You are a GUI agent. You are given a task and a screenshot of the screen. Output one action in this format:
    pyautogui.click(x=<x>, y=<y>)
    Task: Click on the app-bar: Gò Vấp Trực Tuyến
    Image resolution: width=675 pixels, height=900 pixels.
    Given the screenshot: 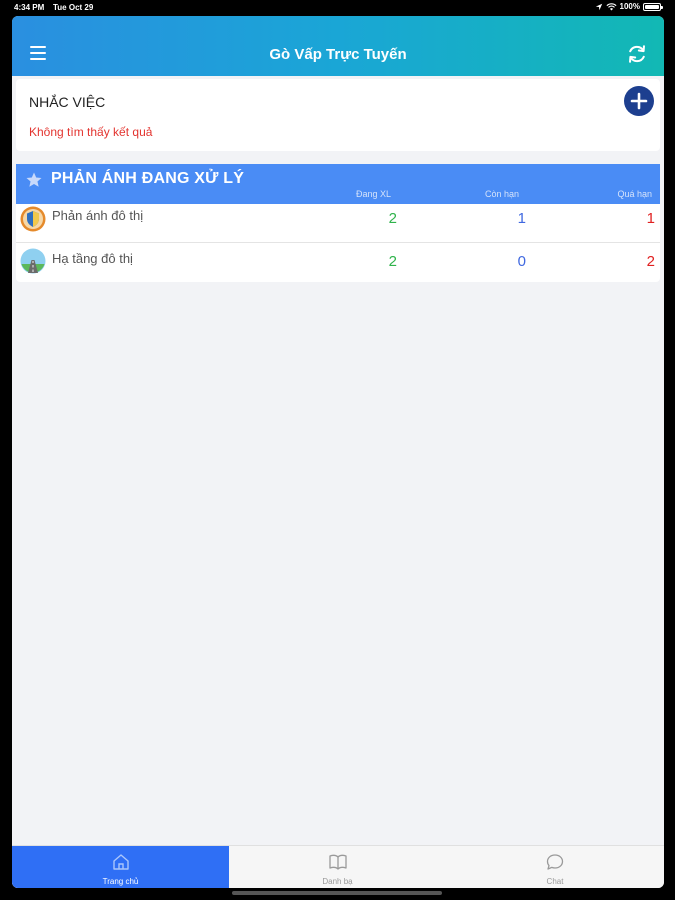 What is the action you would take?
    pyautogui.click(x=338, y=46)
    